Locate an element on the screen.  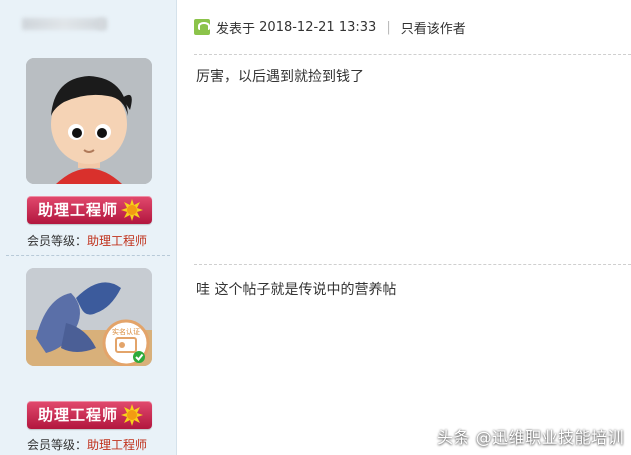
username-blurred-tail is located at coordinates (101, 24).